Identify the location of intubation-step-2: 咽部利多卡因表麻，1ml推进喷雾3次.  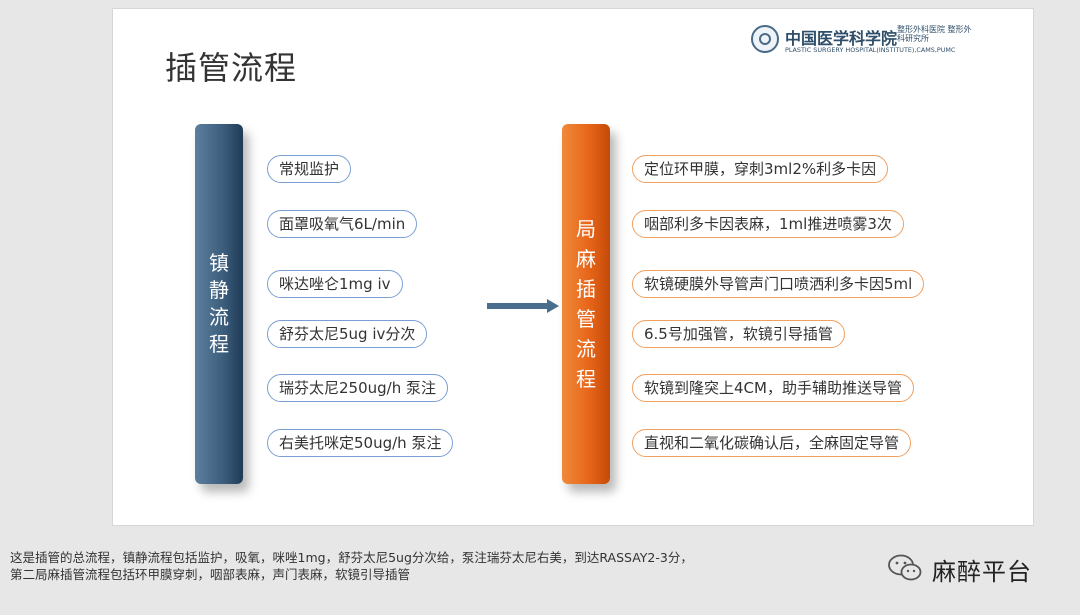
(768, 224).